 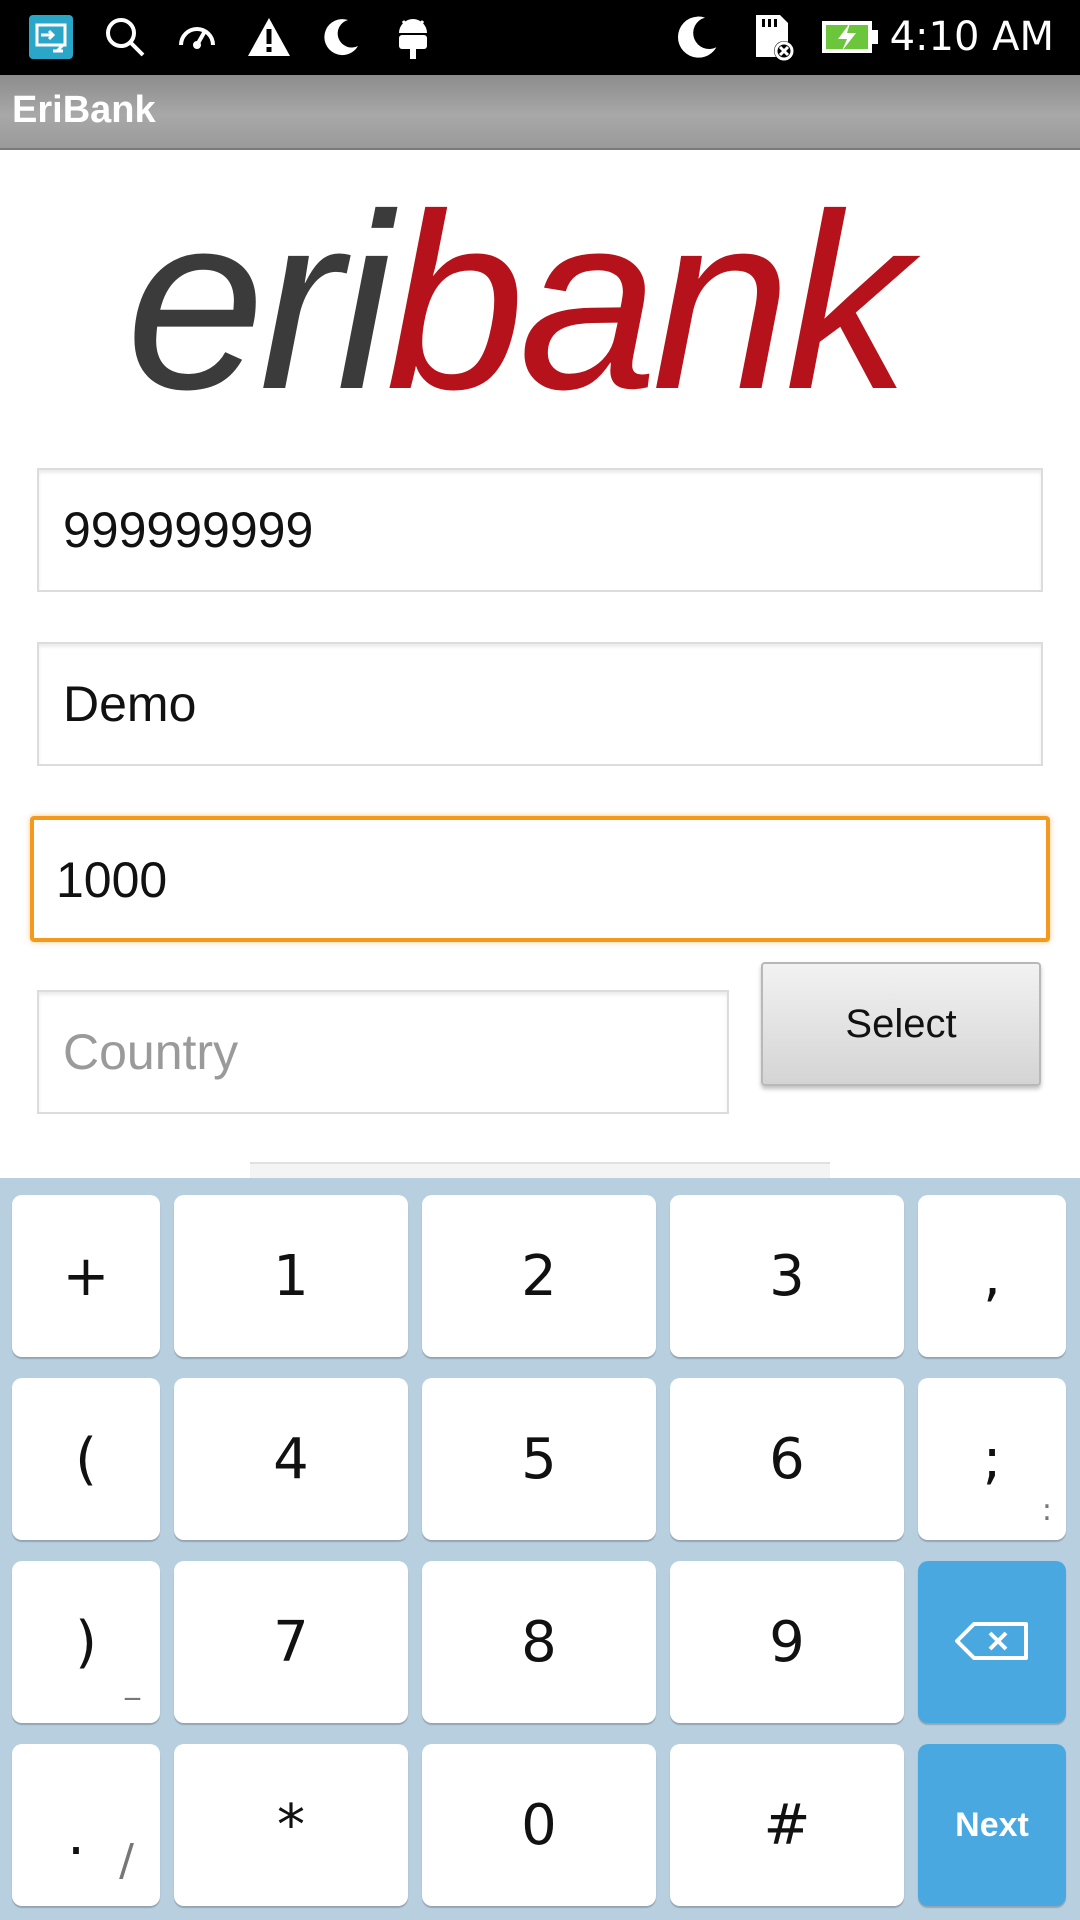 I want to click on status-bar: 4:10 AM, so click(x=540, y=37).